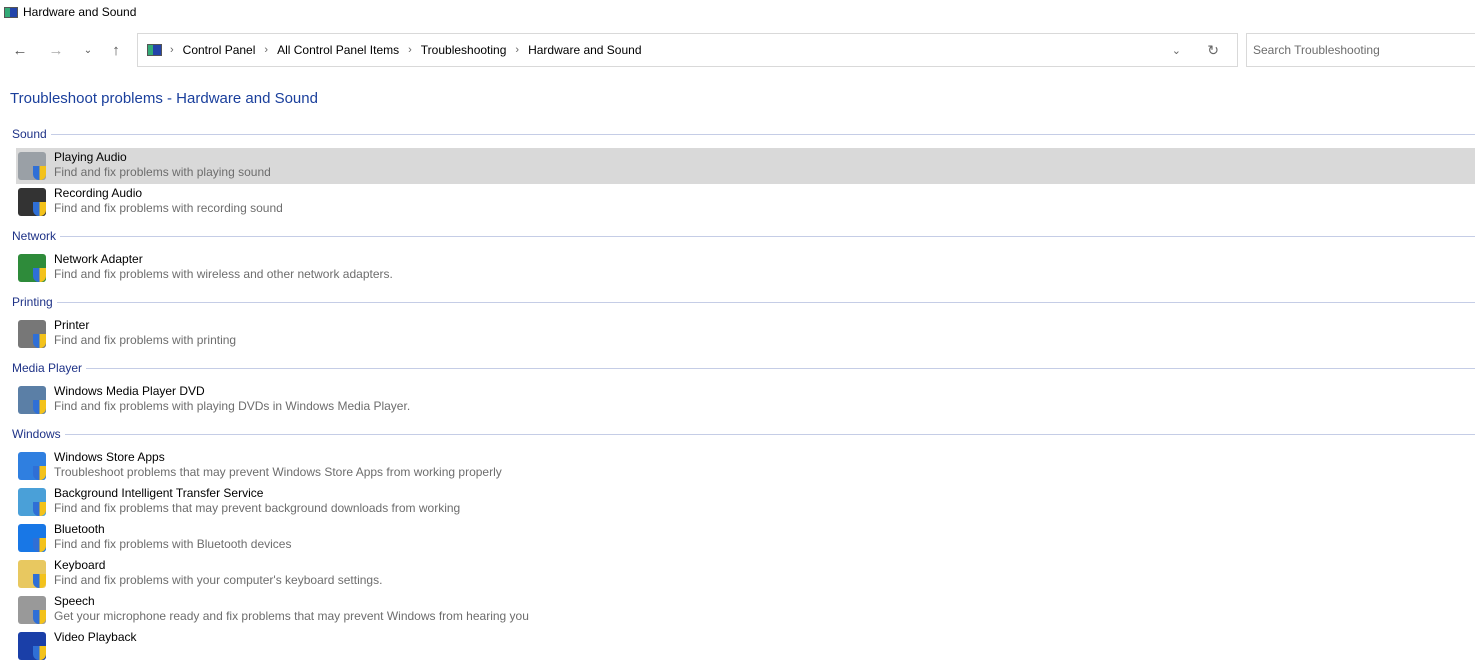  What do you see at coordinates (129, 391) in the screenshot?
I see `item-title: Windows Media Player DVD` at bounding box center [129, 391].